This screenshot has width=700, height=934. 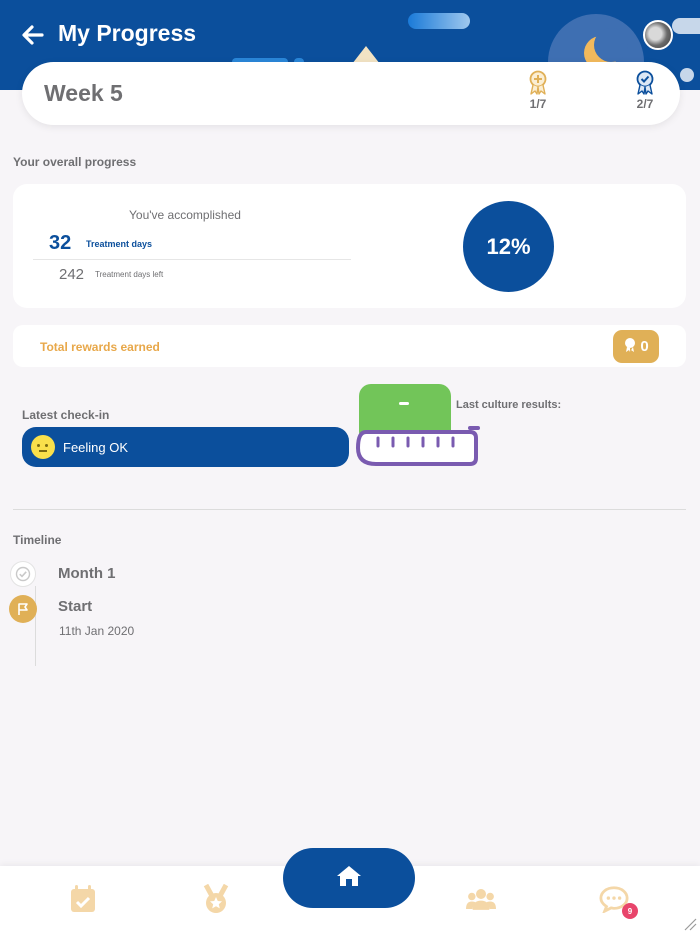 What do you see at coordinates (66, 415) in the screenshot?
I see `checkin-title: Latest check-in` at bounding box center [66, 415].